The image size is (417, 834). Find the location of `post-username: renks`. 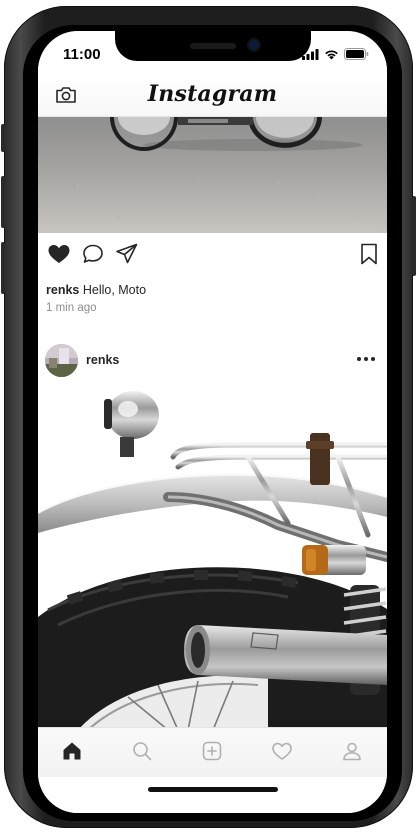

post-username: renks is located at coordinates (102, 360).